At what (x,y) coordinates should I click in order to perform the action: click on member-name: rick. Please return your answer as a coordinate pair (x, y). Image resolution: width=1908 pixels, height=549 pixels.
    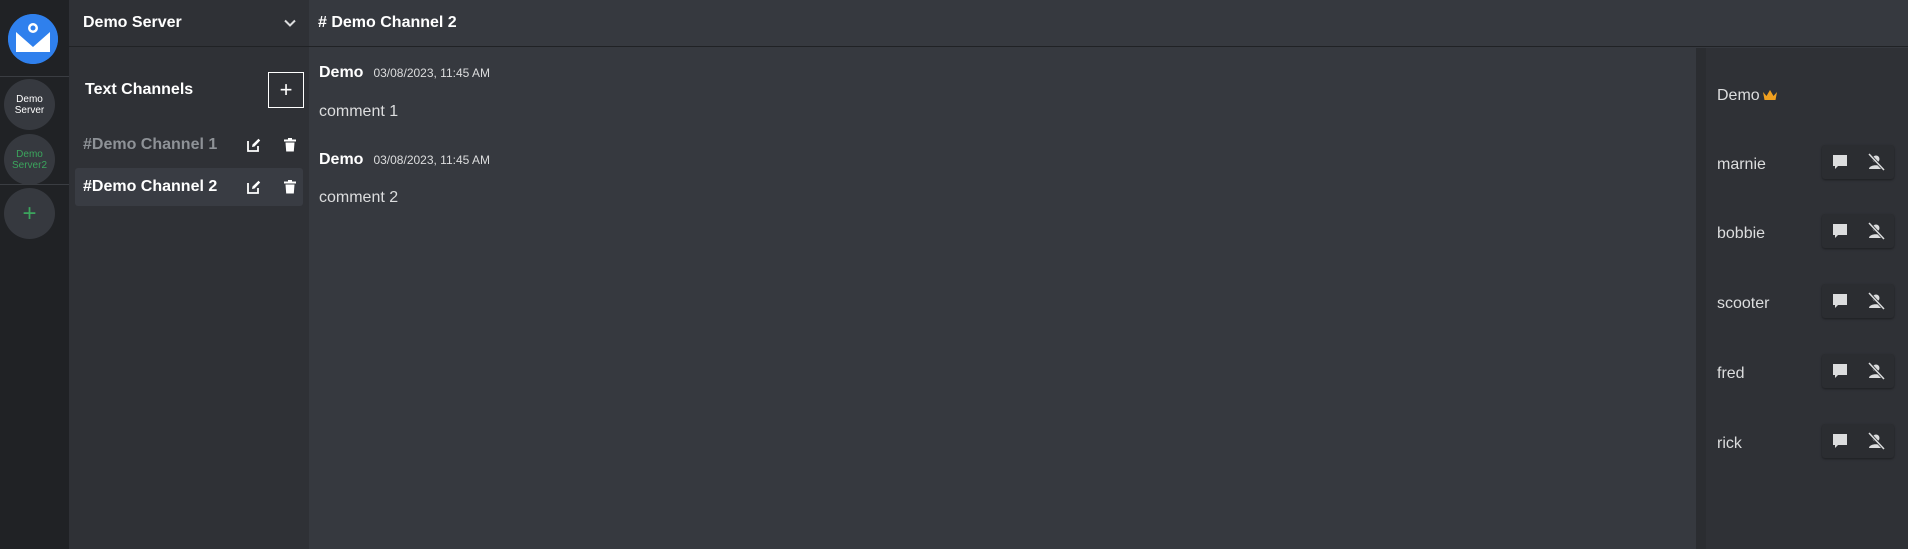
    Looking at the image, I should click on (1729, 443).